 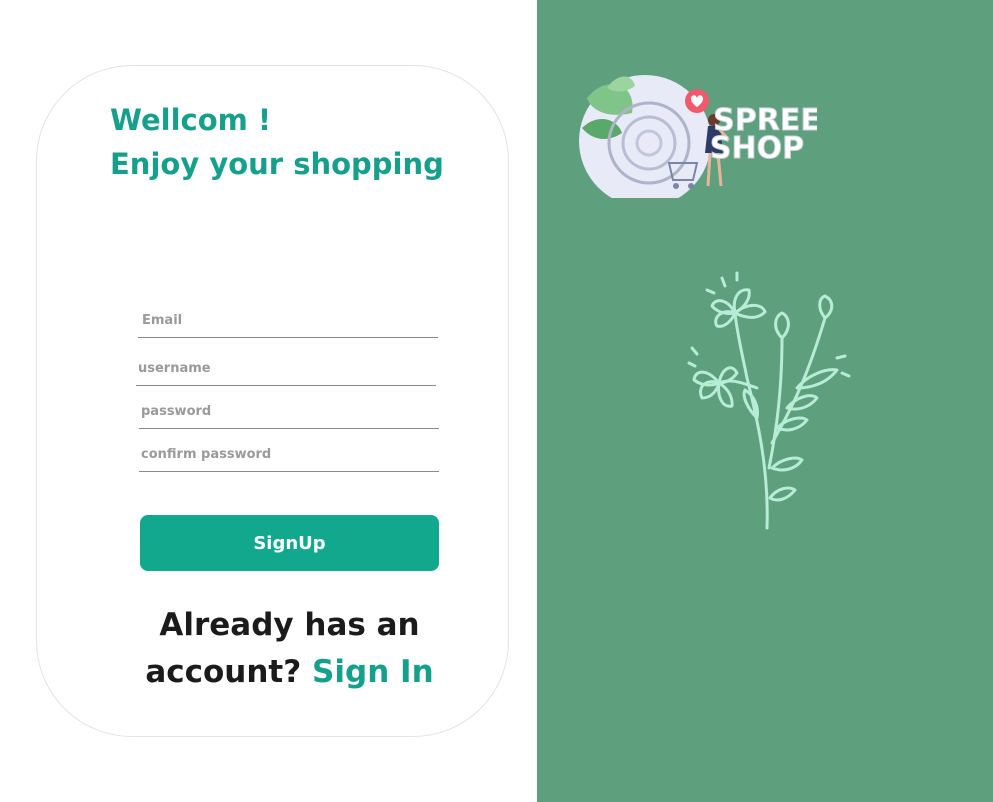 I want to click on greeting-title: Wellcom !, so click(x=191, y=120).